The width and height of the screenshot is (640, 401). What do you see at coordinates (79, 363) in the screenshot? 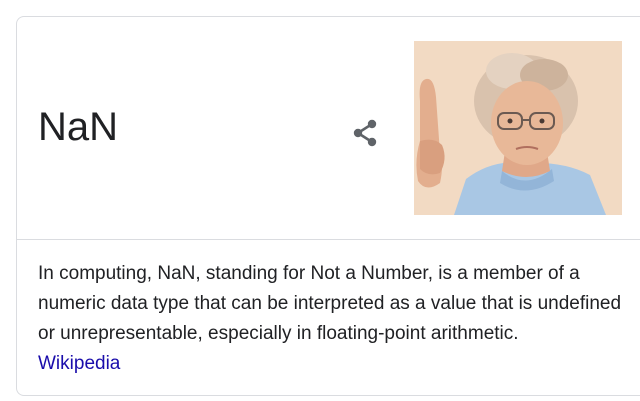
I see `wikipedia-link: Wikipedia` at bounding box center [79, 363].